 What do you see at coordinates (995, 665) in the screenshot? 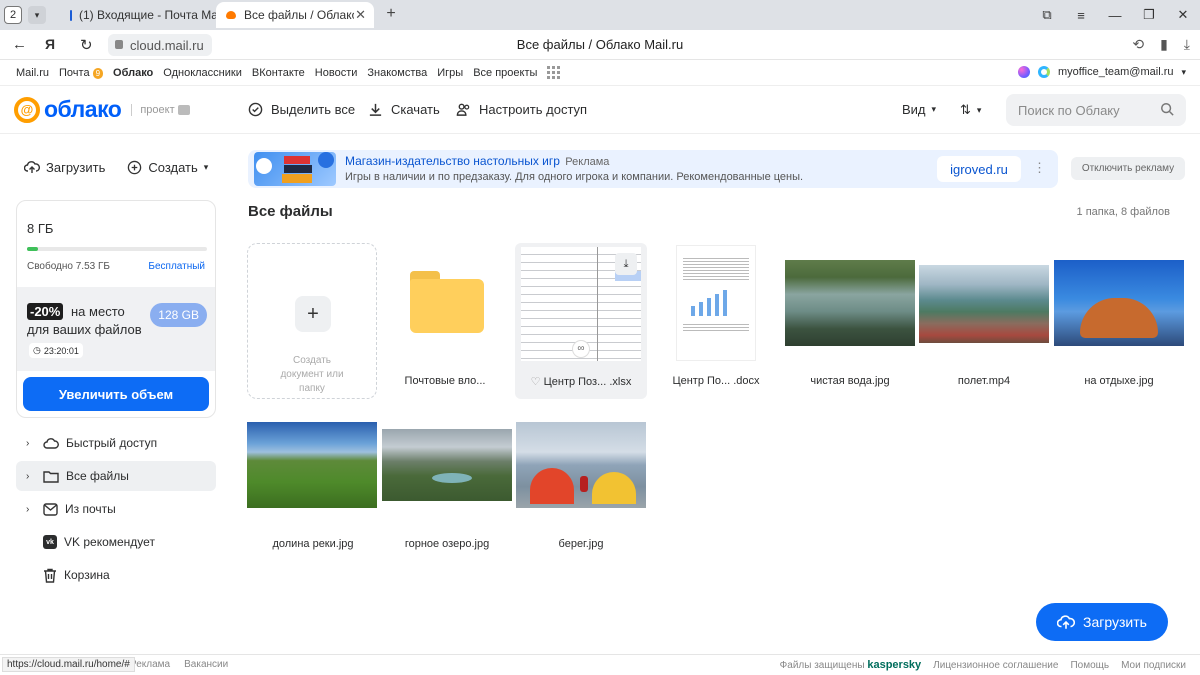
I see `footer-link-license: Лицензионное соглашение` at bounding box center [995, 665].